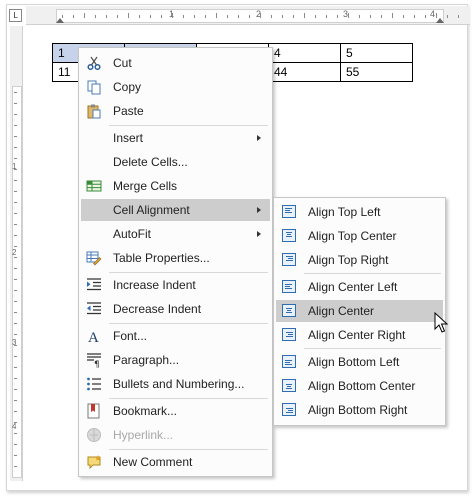 Image resolution: width=475 pixels, height=500 pixels. I want to click on tab-selector-button: L, so click(15, 15).